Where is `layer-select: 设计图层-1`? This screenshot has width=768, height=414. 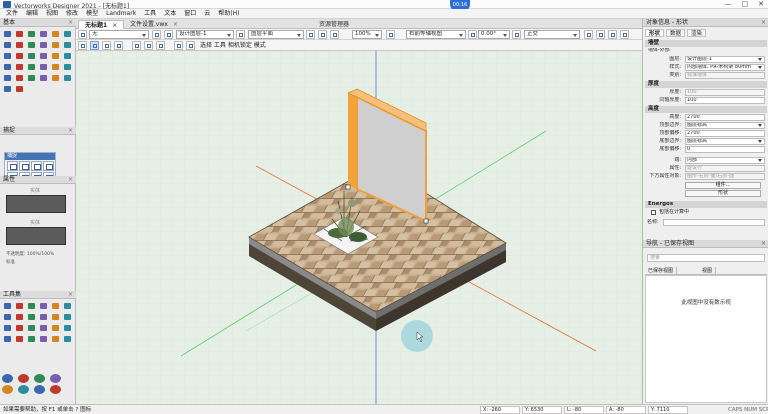 layer-select: 设计图层-1 is located at coordinates (205, 34).